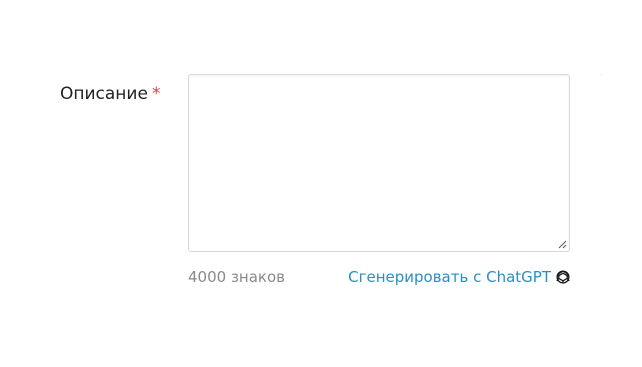 The height and width of the screenshot is (367, 642). What do you see at coordinates (449, 277) in the screenshot?
I see `generate-with-chatgpt-label: Сгенерировать с ChatGPT` at bounding box center [449, 277].